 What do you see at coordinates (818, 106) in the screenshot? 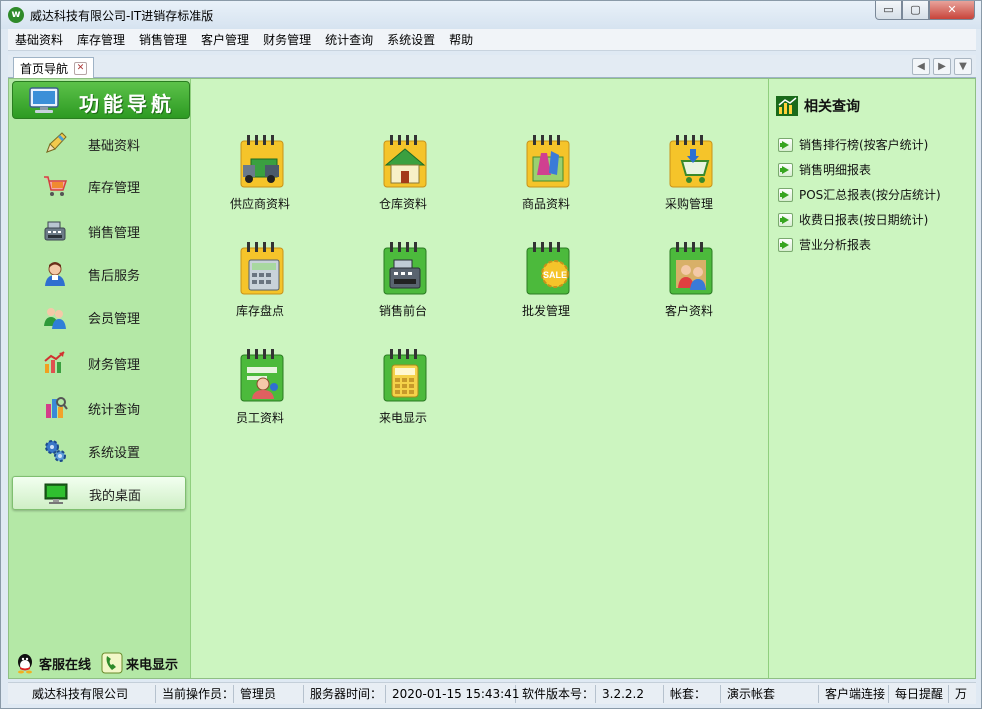
I see `related-queries-title: 相关查询` at bounding box center [818, 106].